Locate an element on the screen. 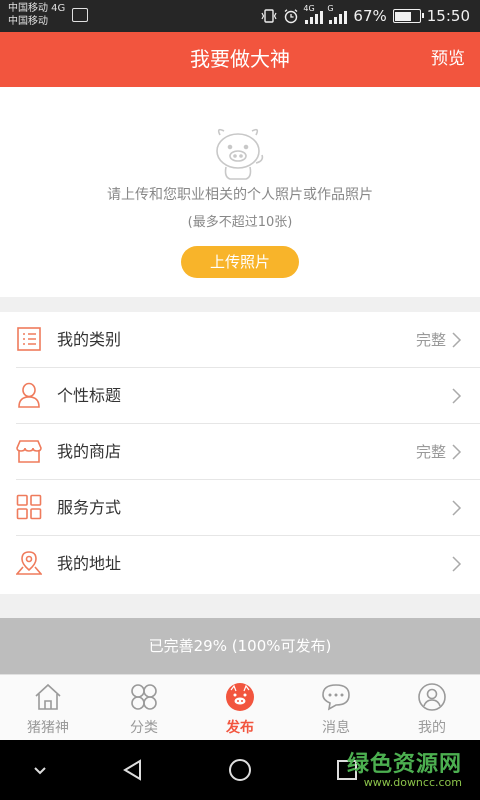 This screenshot has height=800, width=480. image-notification-icon is located at coordinates (80, 15).